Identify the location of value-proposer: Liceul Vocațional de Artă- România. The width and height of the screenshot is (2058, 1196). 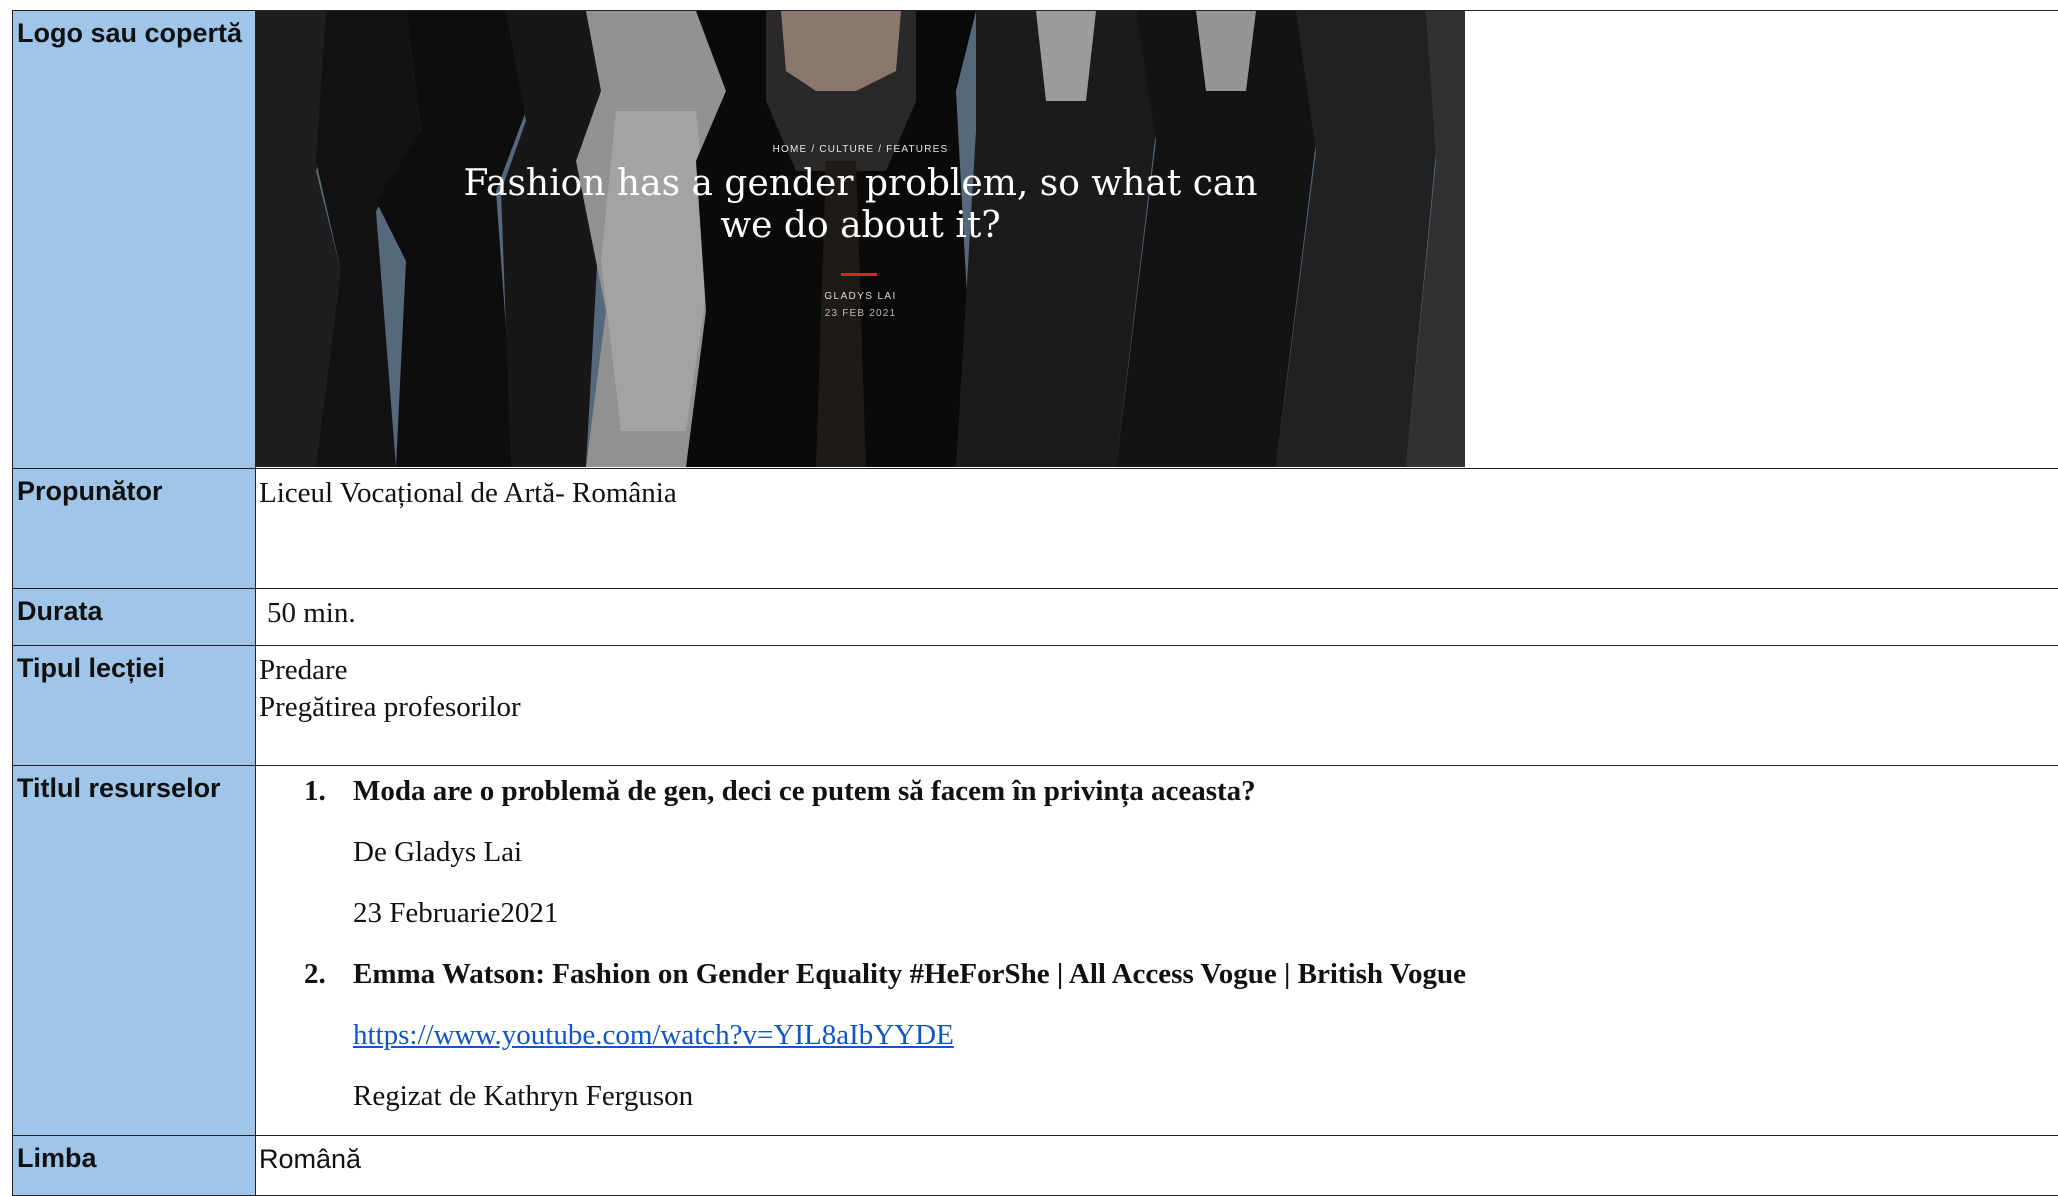
(1157, 529).